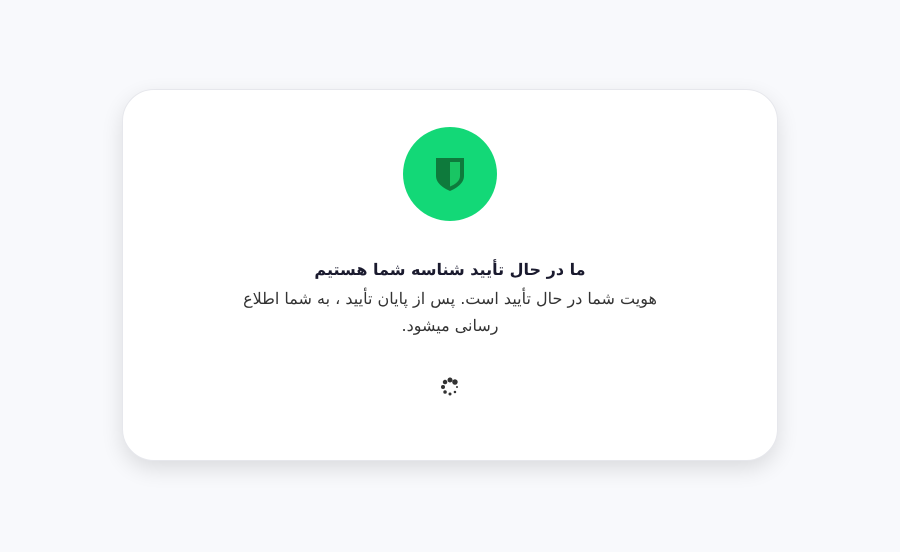  Describe the element at coordinates (450, 269) in the screenshot. I see `card-title: ما در حال تأیید شناسه شما هستیم` at that location.